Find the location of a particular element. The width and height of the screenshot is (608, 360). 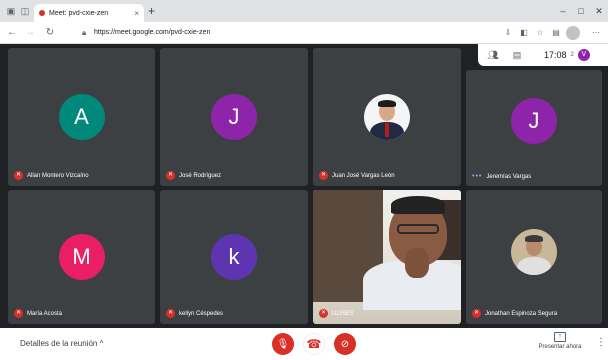

participant-name-label: ✕ Juan José Vargas León is located at coordinates (357, 175).